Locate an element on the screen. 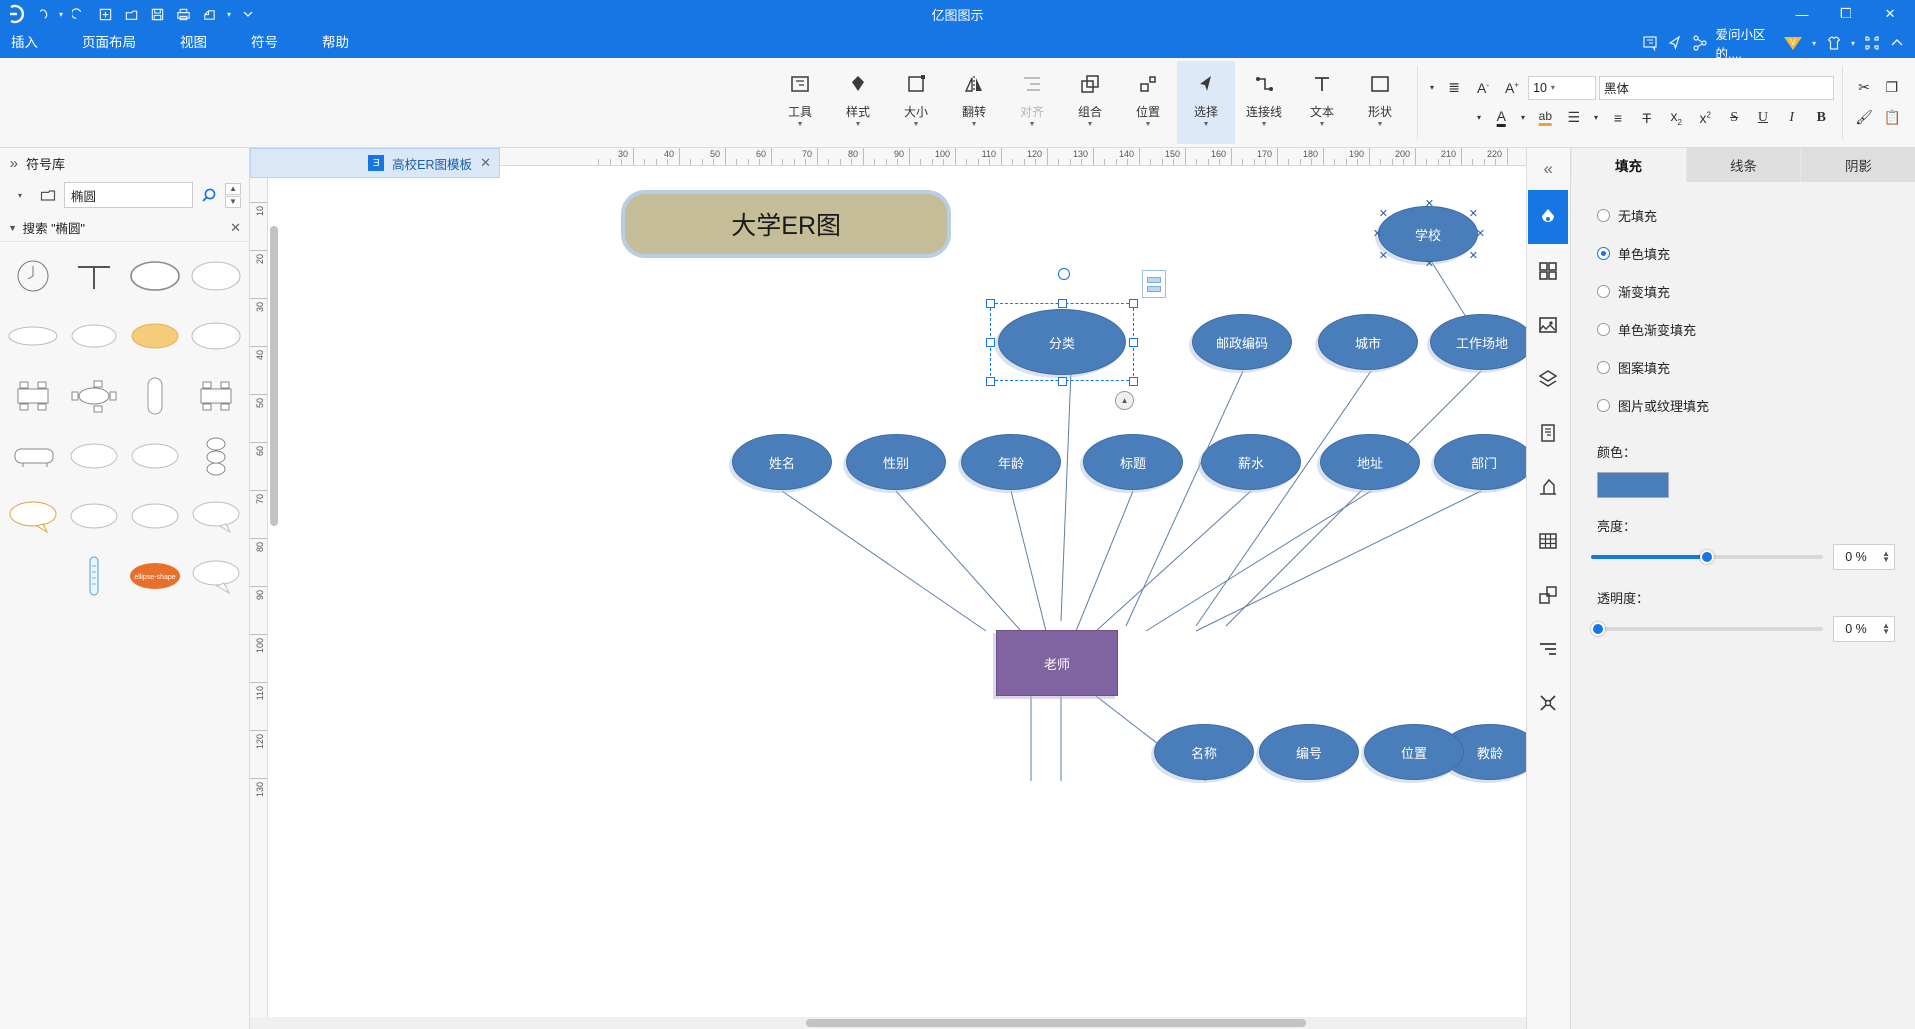 The width and height of the screenshot is (1915, 1029). font-name-select: 黑体 is located at coordinates (1716, 87).